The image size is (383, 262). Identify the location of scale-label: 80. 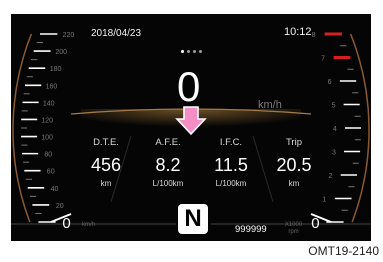
(48, 155).